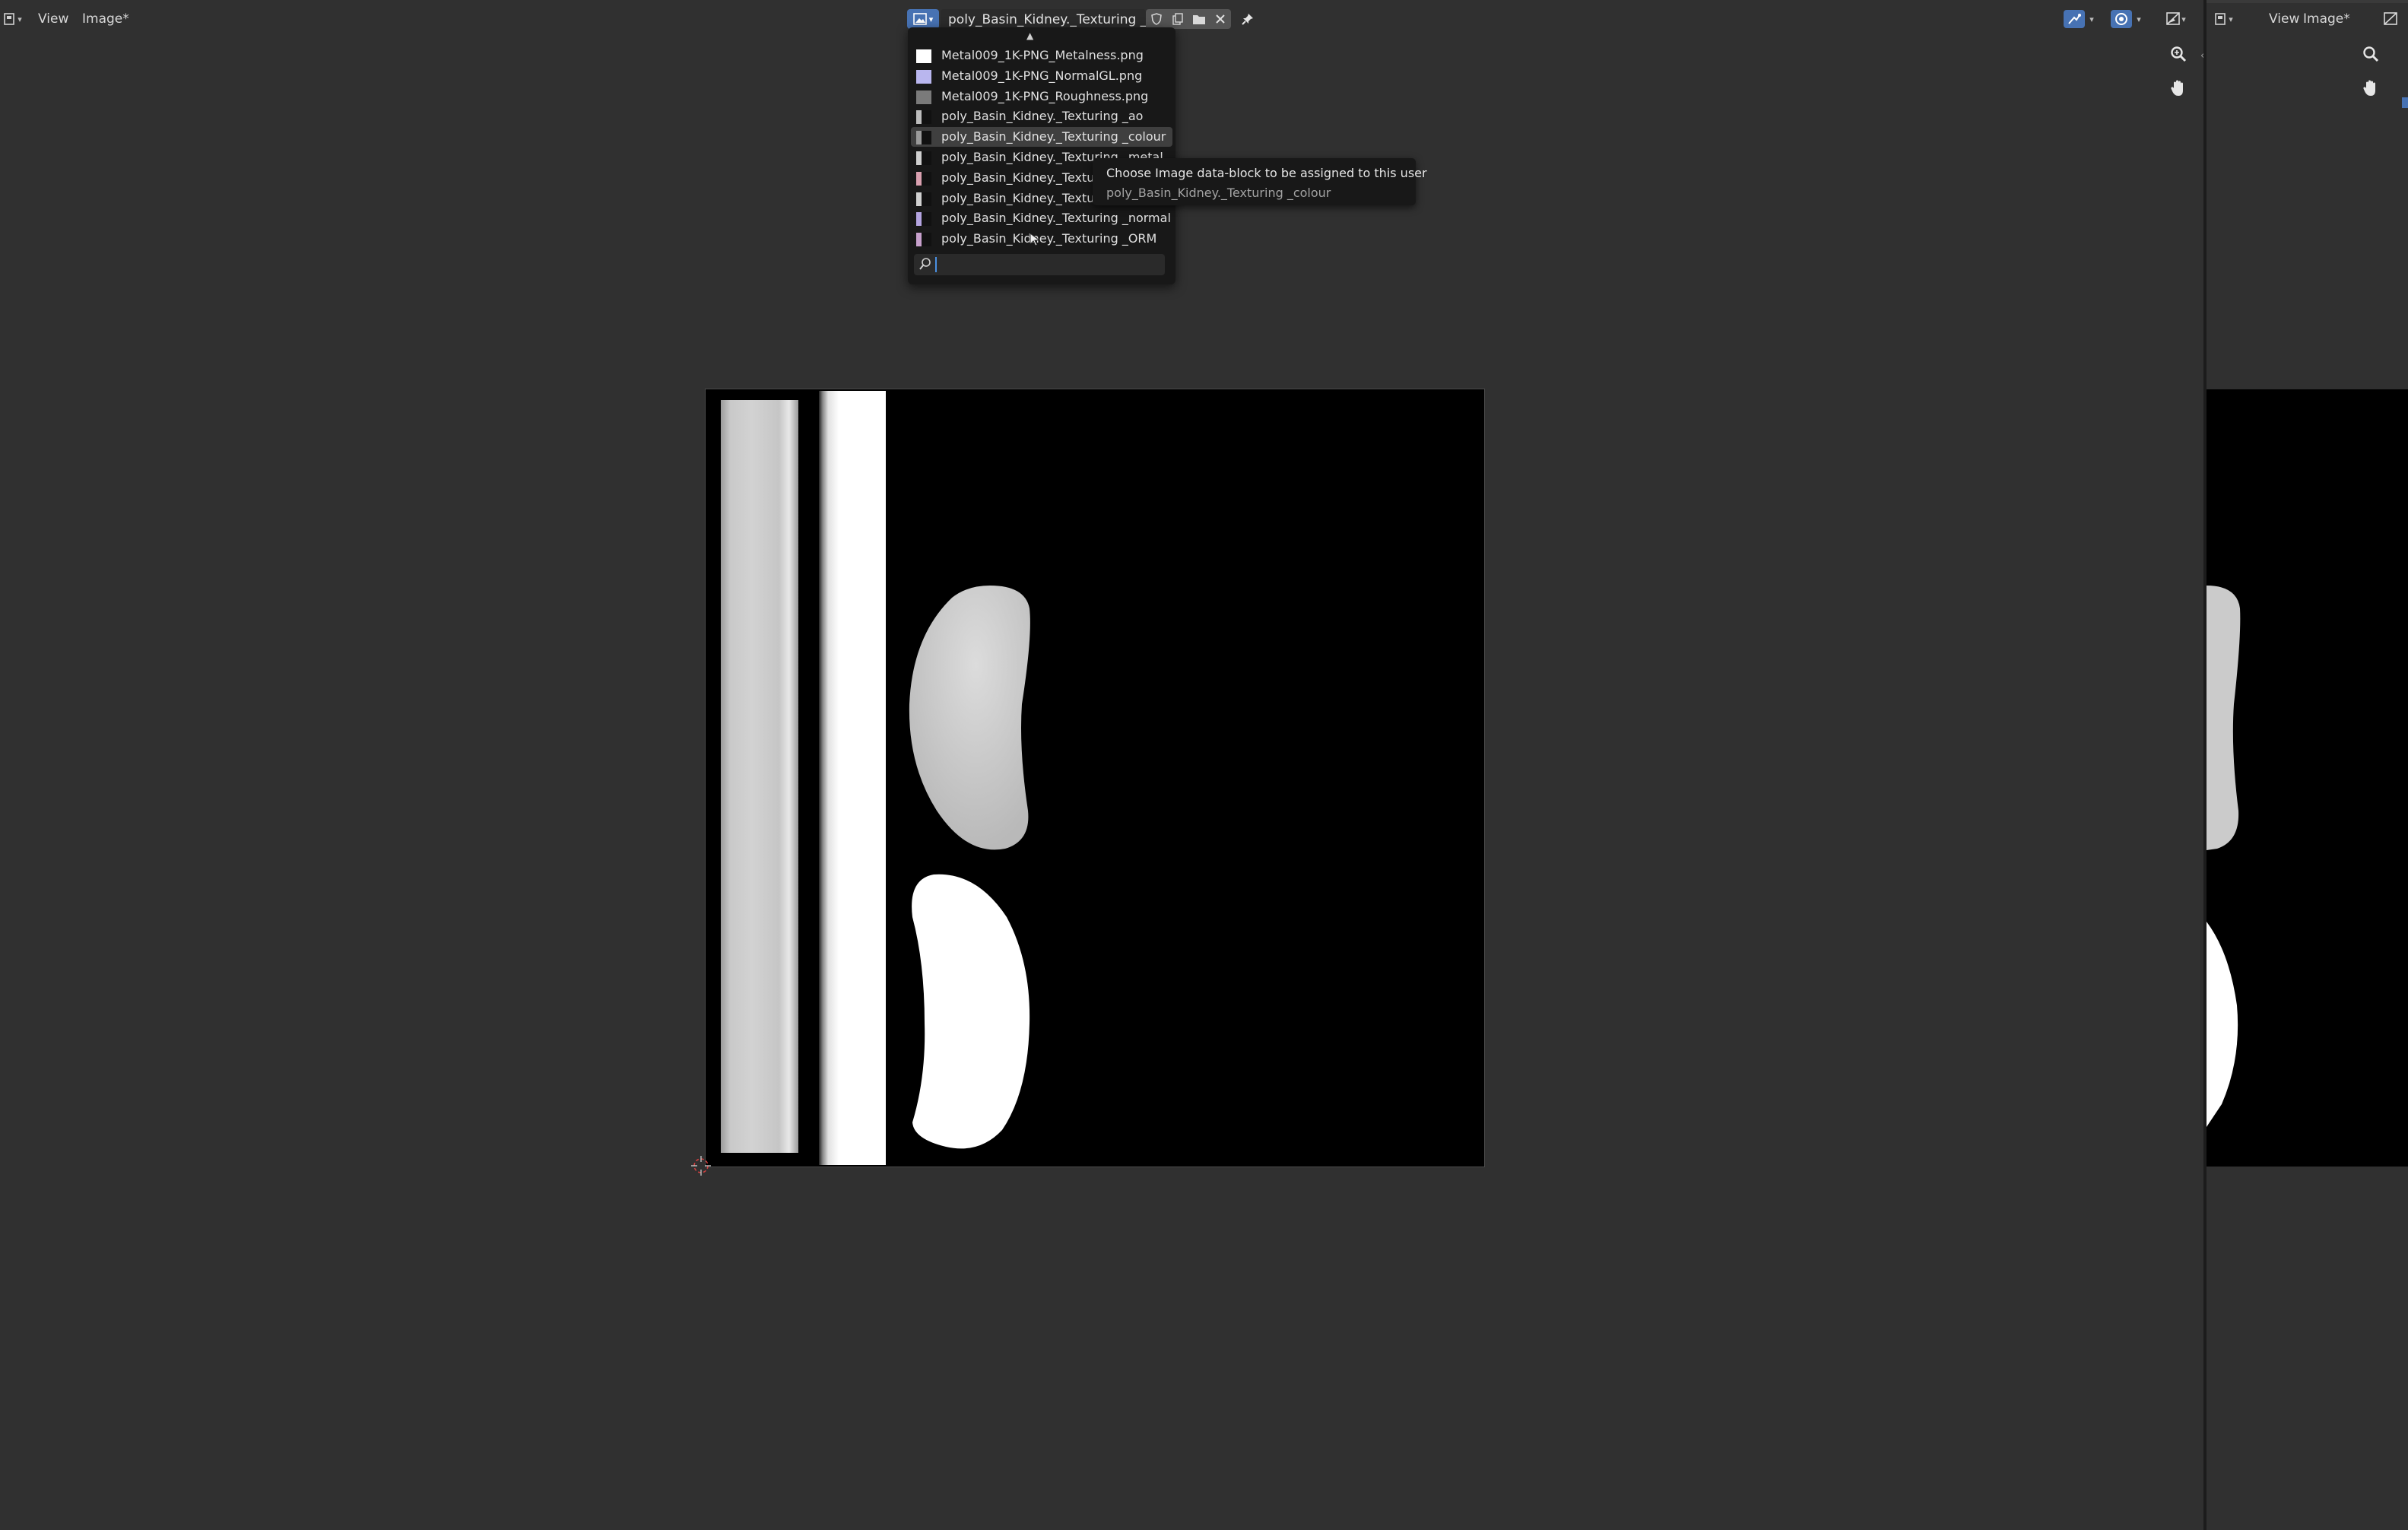 This screenshot has height=1530, width=2408. I want to click on browse-image-button: ▾, so click(923, 19).